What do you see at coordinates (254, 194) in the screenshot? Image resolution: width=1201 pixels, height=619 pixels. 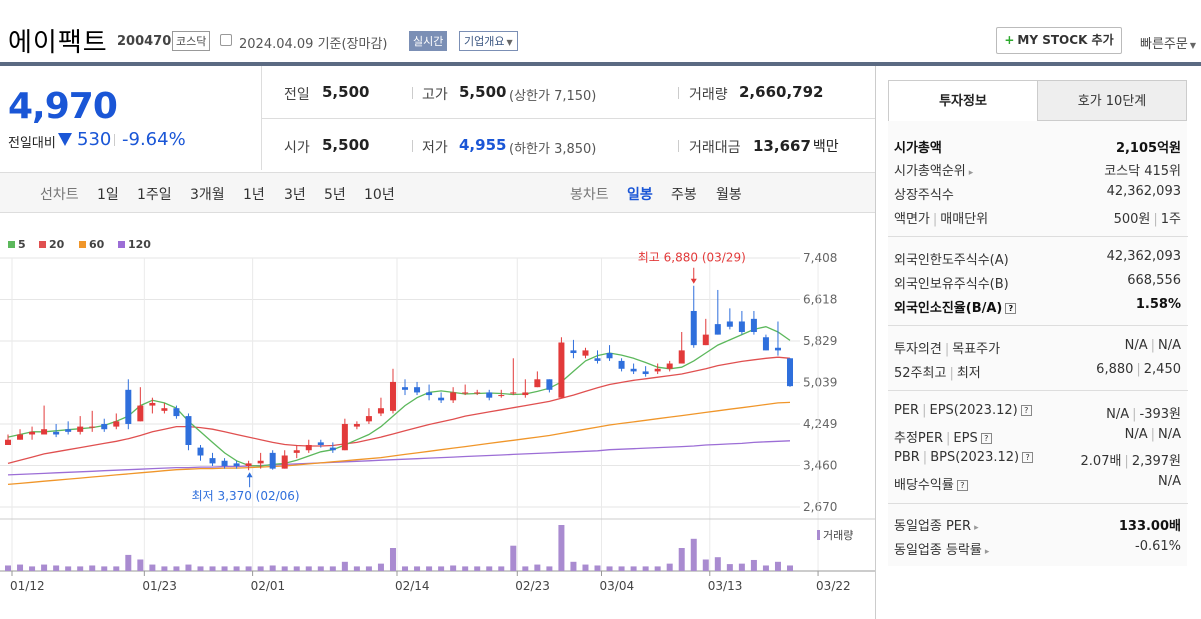 I see `period-1y: 1년` at bounding box center [254, 194].